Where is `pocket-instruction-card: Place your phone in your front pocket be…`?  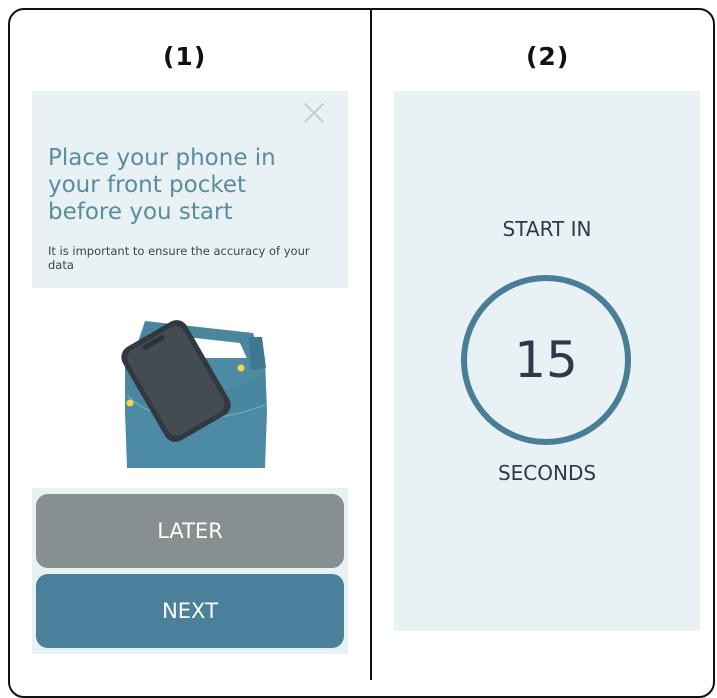
pocket-instruction-card: Place your phone in your front pocket be… is located at coordinates (190, 189).